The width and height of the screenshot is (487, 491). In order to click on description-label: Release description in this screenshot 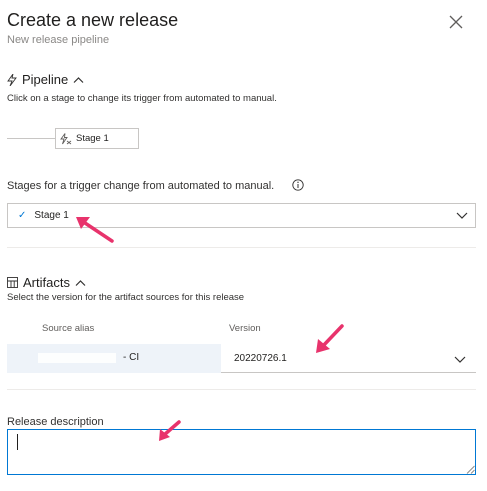, I will do `click(55, 422)`.